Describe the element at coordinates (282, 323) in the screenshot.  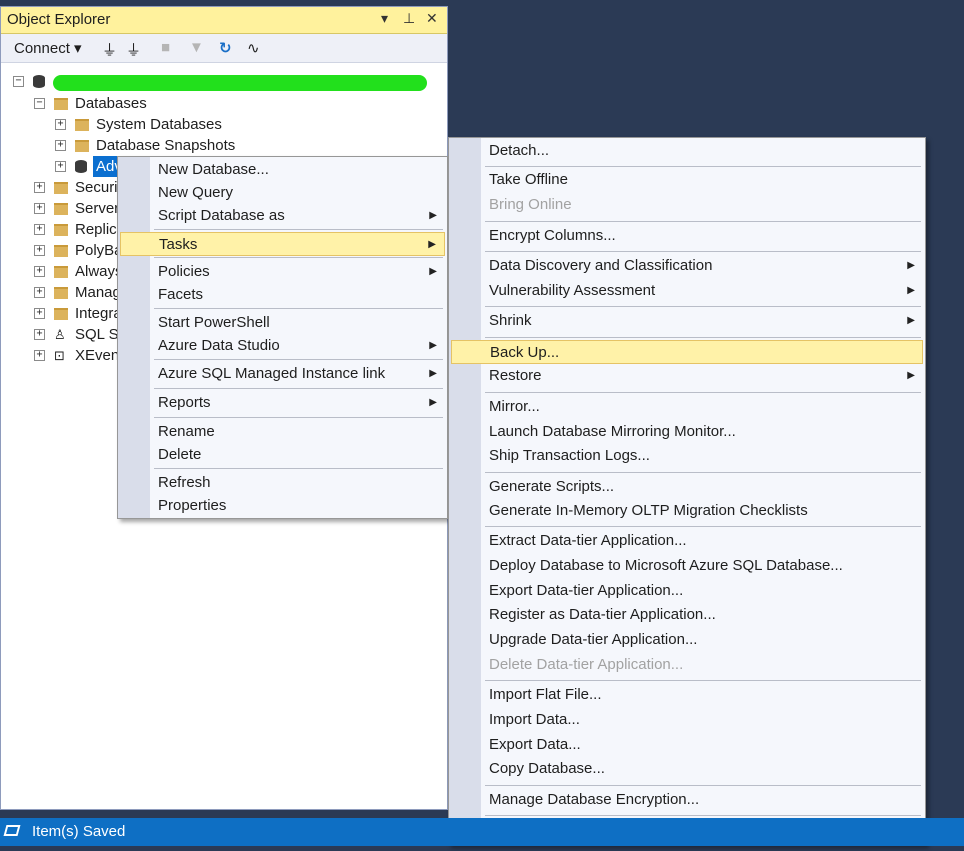
I see `menu-item-start-powershell: Start PowerShell` at that location.